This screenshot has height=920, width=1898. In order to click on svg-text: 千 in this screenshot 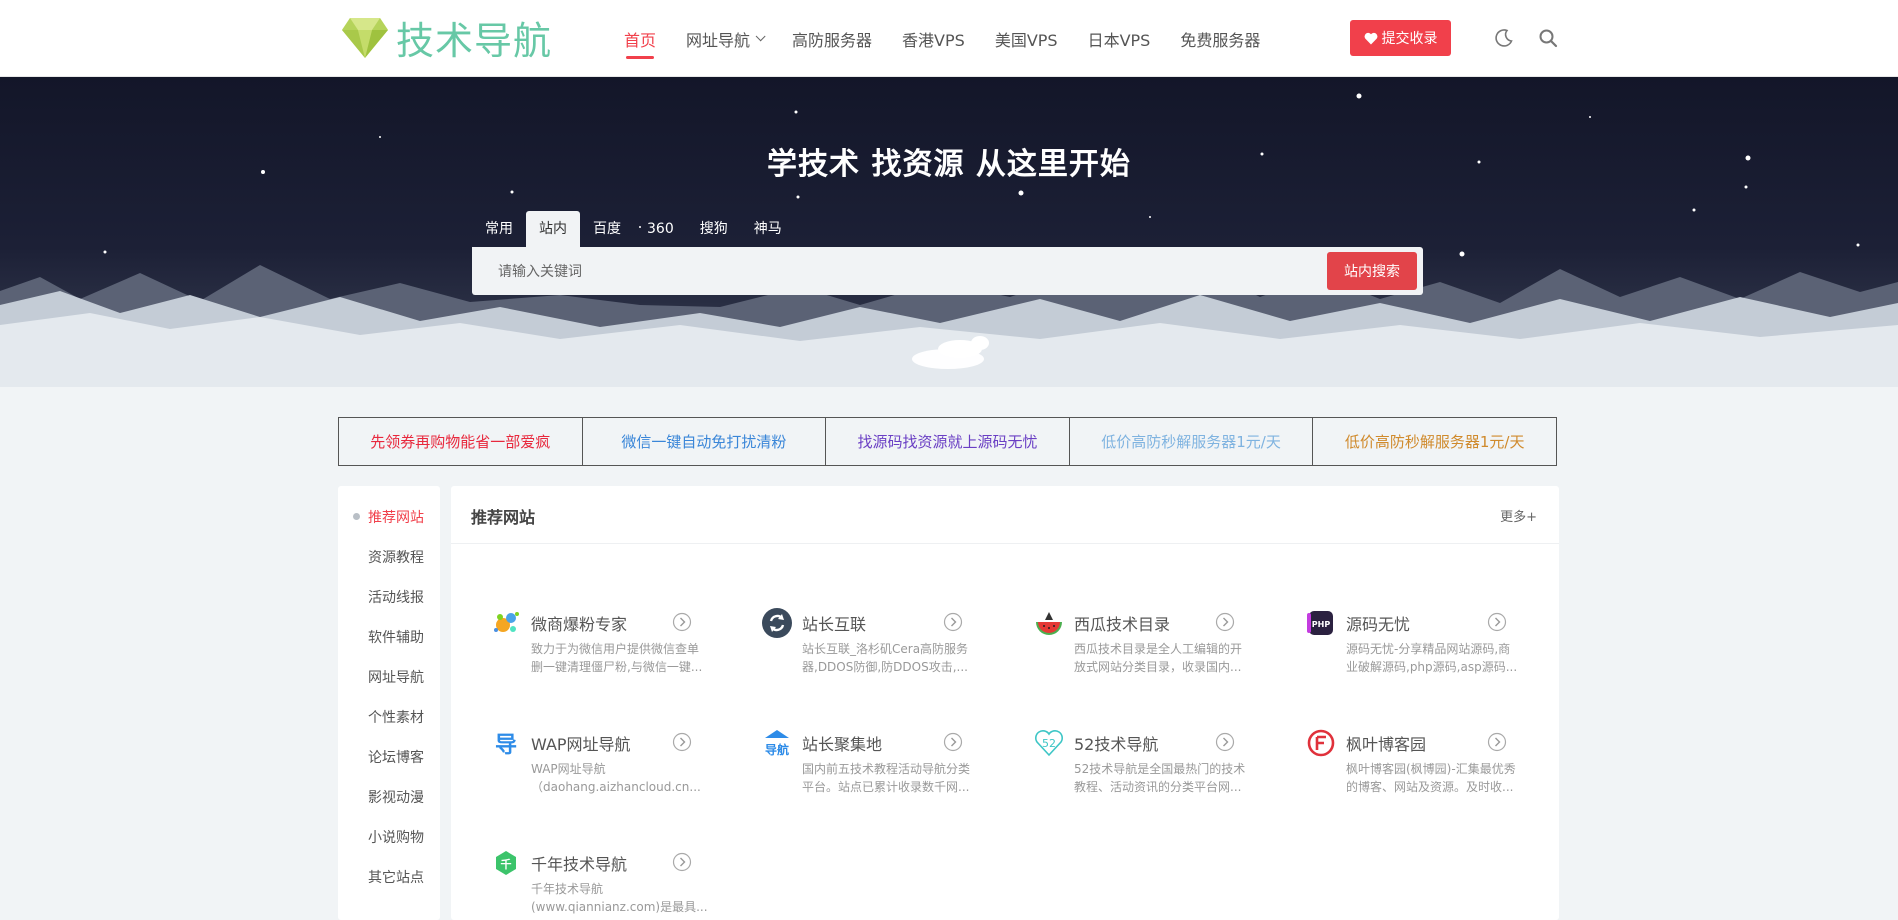, I will do `click(506, 864)`.